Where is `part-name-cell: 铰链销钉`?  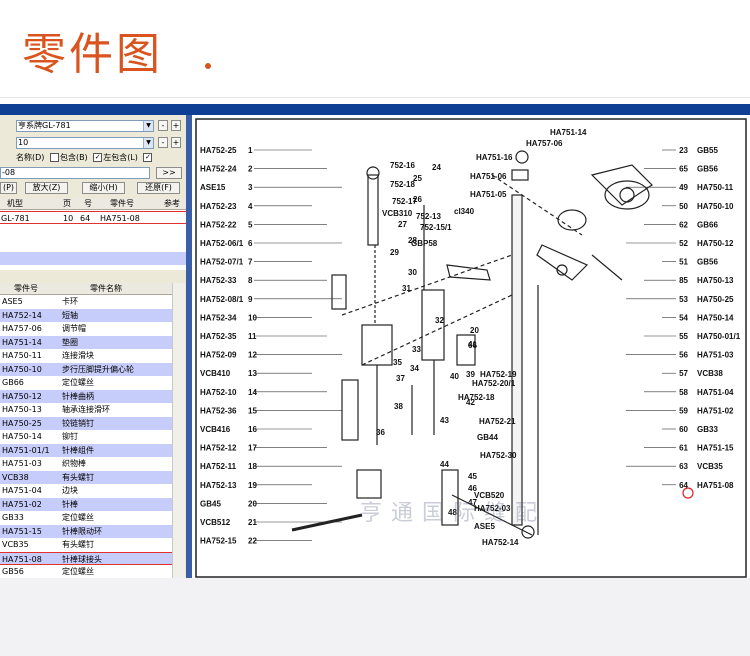 part-name-cell: 铰链销钉 is located at coordinates (78, 423).